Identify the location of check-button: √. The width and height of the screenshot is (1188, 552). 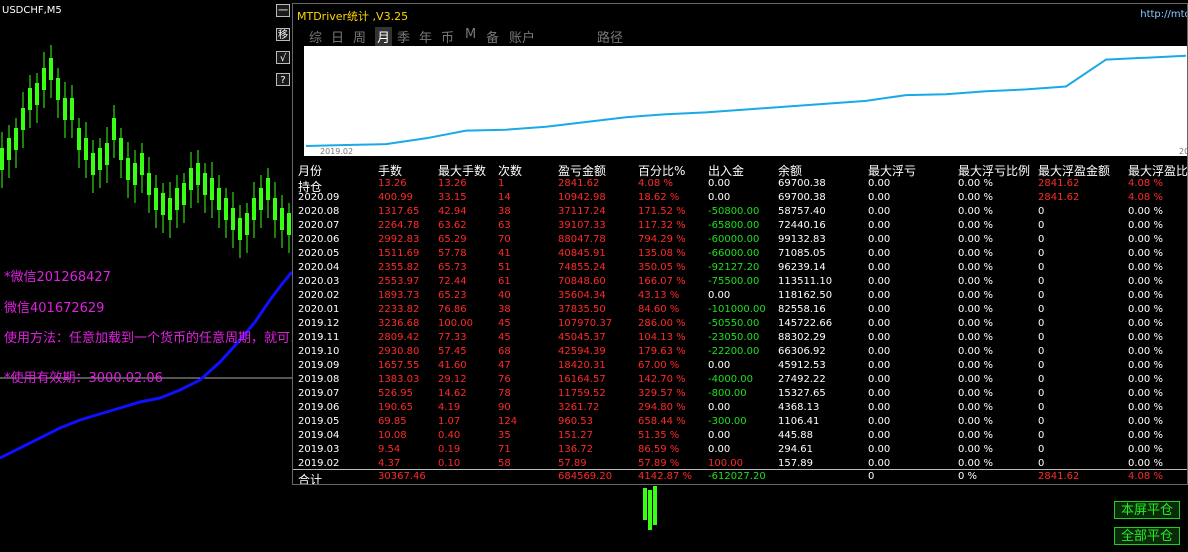
(283, 57).